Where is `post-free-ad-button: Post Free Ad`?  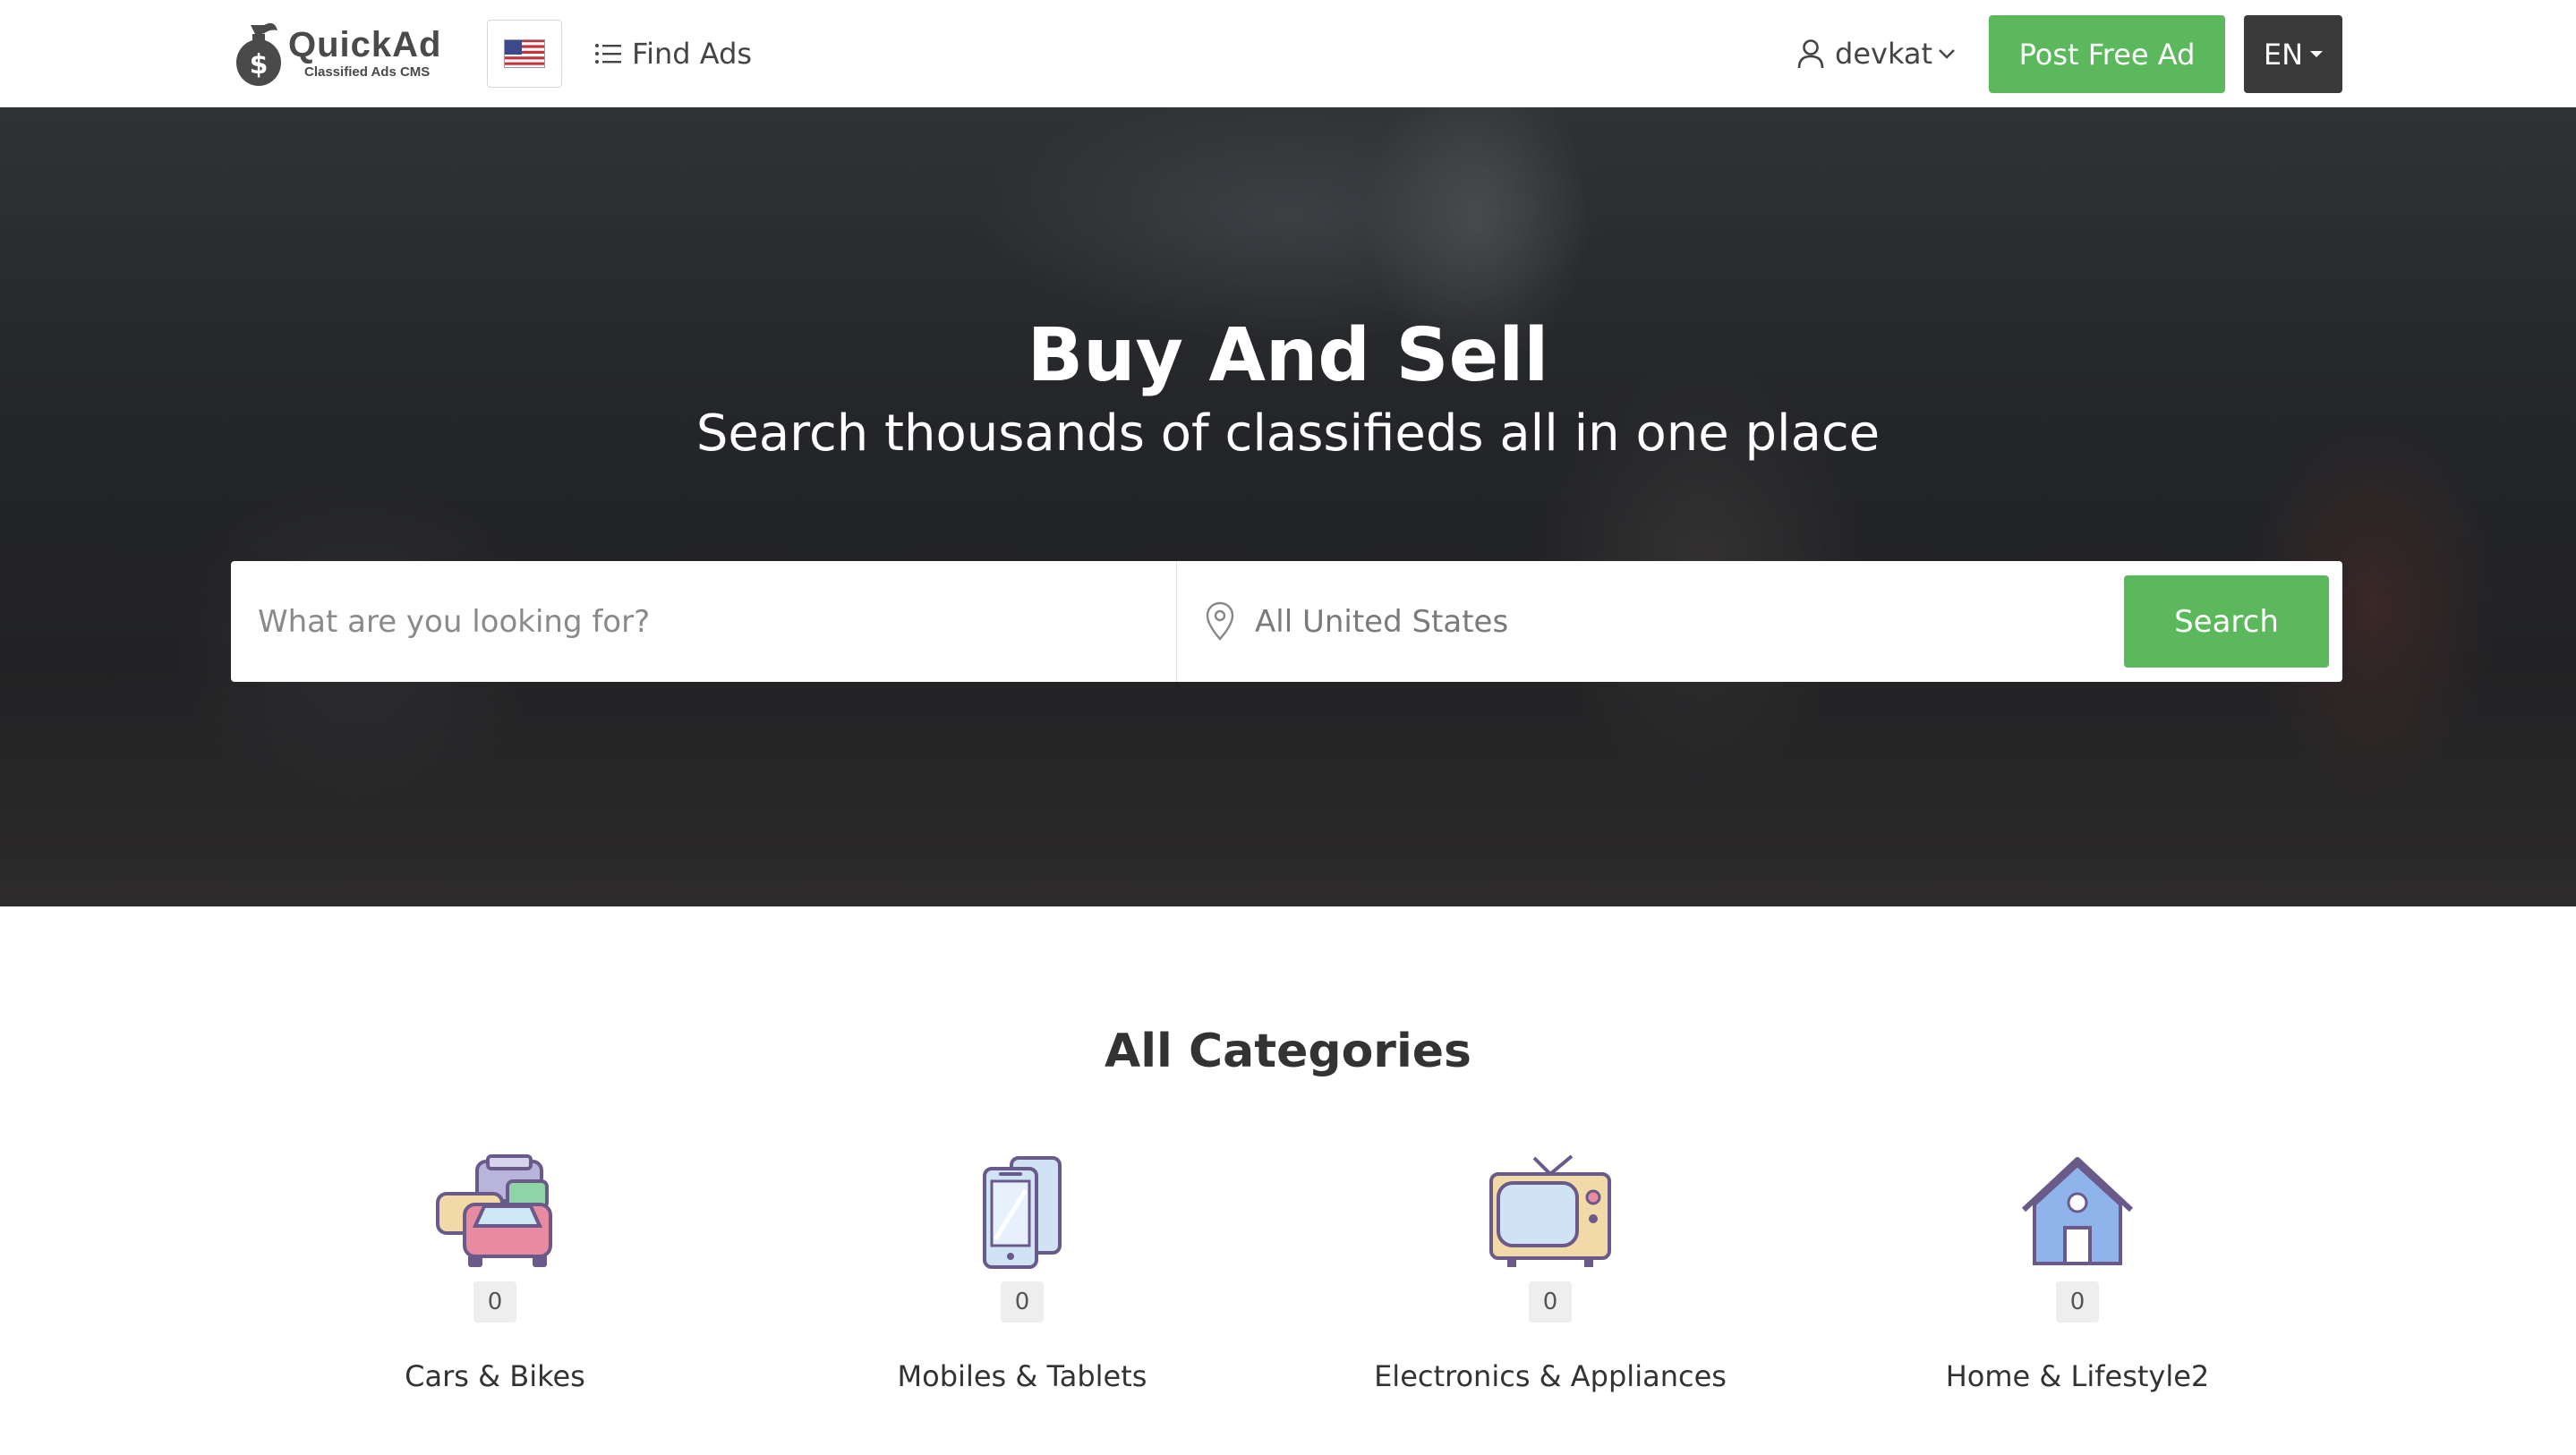 post-free-ad-button: Post Free Ad is located at coordinates (2107, 54).